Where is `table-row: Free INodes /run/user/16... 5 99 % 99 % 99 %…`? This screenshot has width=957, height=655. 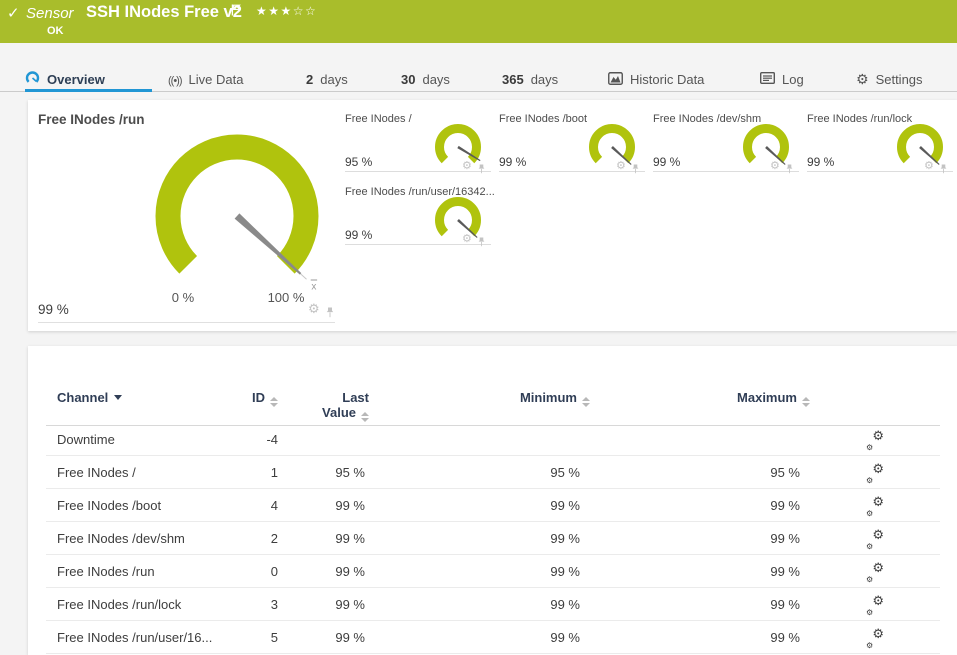 table-row: Free INodes /run/user/16... 5 99 % 99 % 99 %… is located at coordinates (492, 637).